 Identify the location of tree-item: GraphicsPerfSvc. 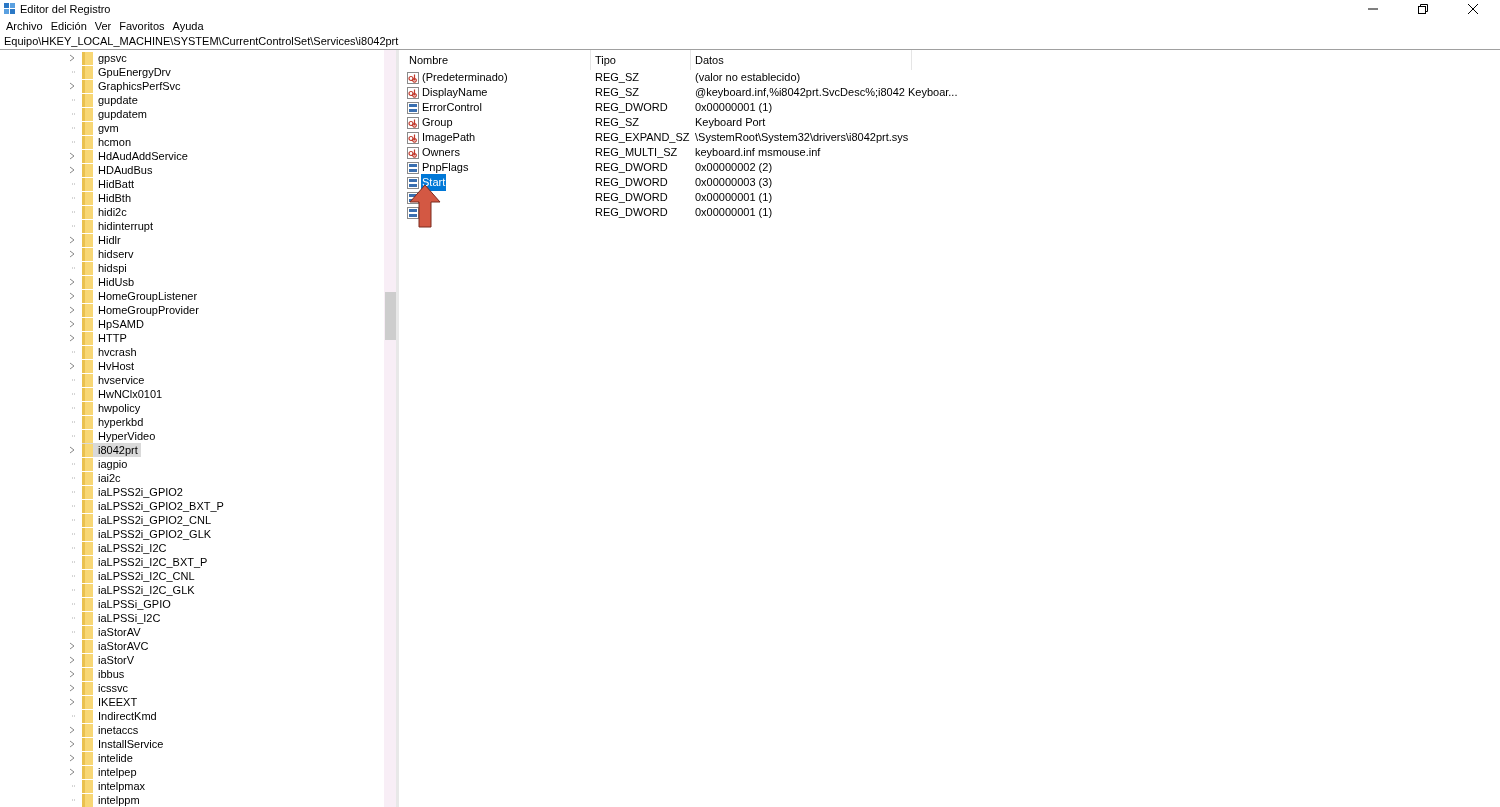
(133, 86).